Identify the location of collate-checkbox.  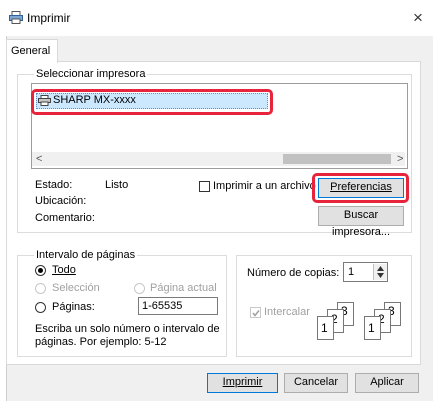
(255, 312).